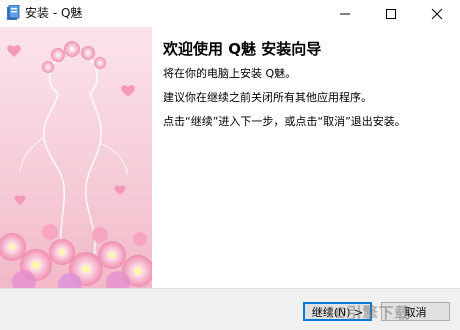 This screenshot has width=460, height=330. What do you see at coordinates (337, 311) in the screenshot?
I see `next-button: 继续(N) >` at bounding box center [337, 311].